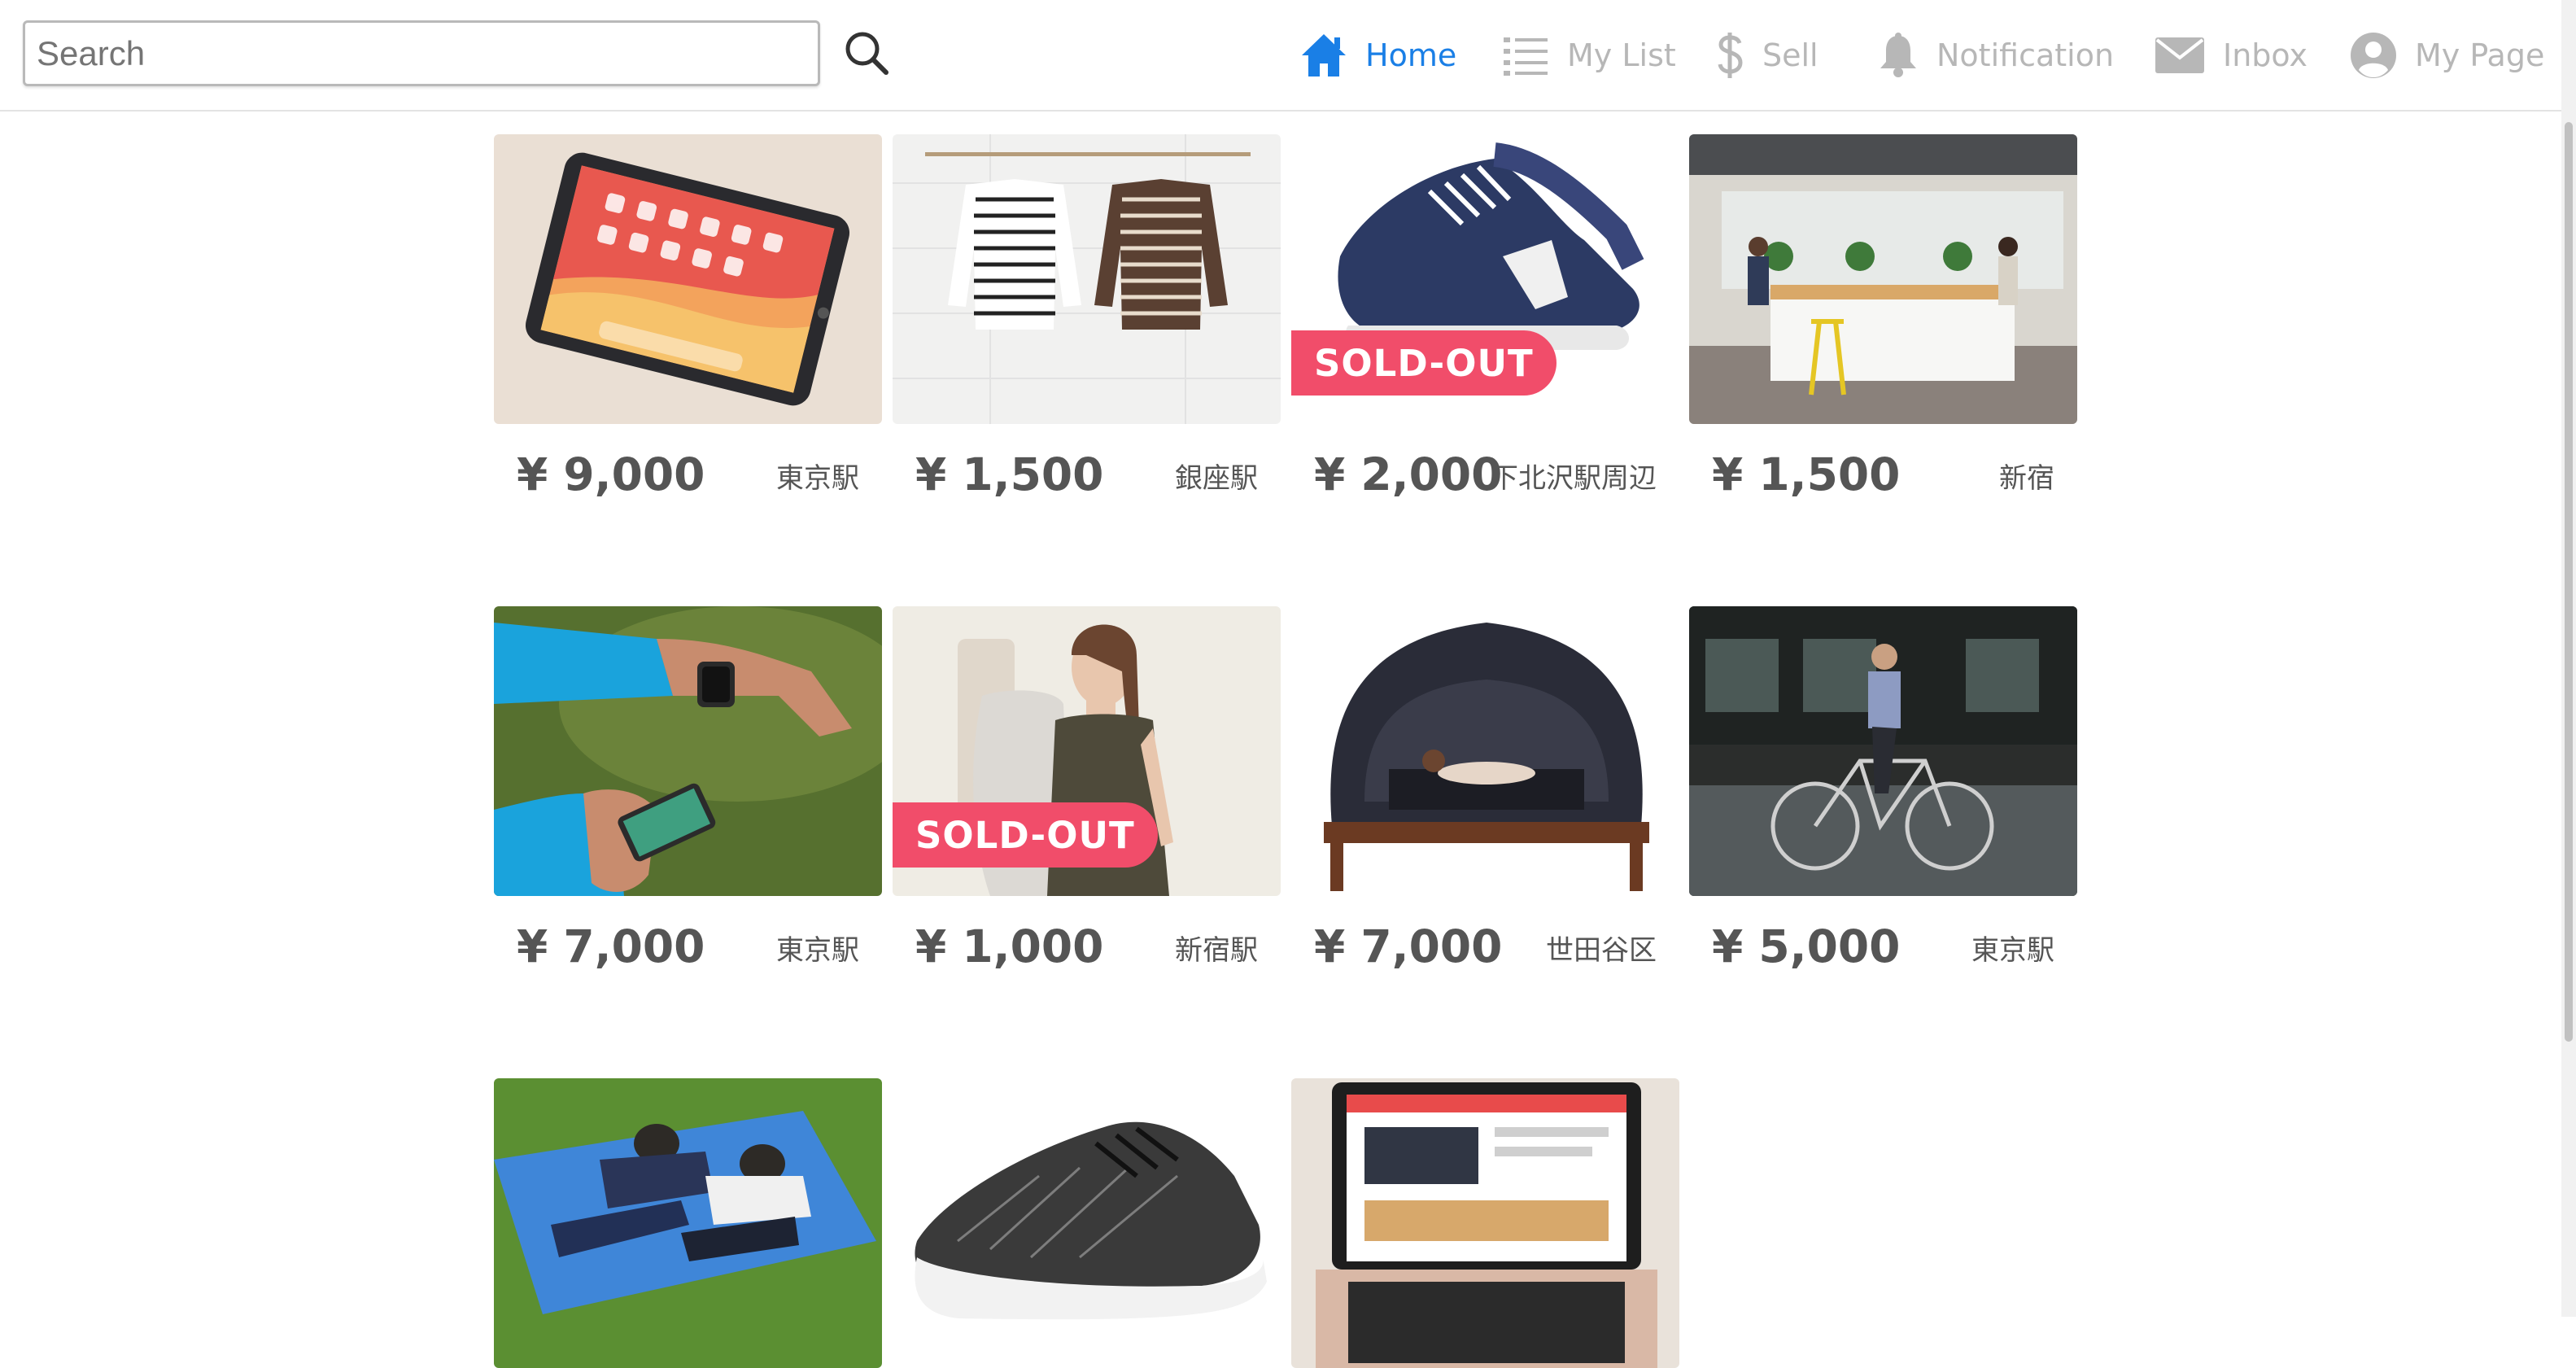  What do you see at coordinates (2026, 478) in the screenshot?
I see `item-location: 新宿` at bounding box center [2026, 478].